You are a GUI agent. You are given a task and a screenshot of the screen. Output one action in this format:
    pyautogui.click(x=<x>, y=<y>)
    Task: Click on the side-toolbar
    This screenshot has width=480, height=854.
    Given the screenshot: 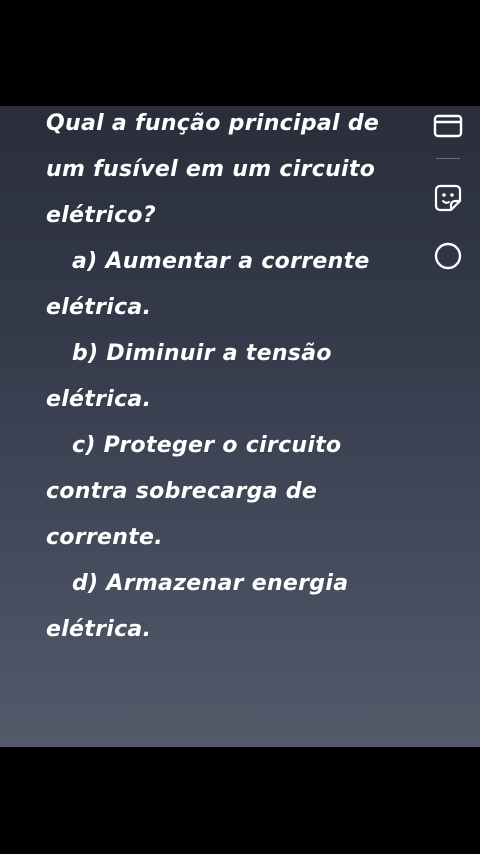 What is the action you would take?
    pyautogui.click(x=448, y=206)
    